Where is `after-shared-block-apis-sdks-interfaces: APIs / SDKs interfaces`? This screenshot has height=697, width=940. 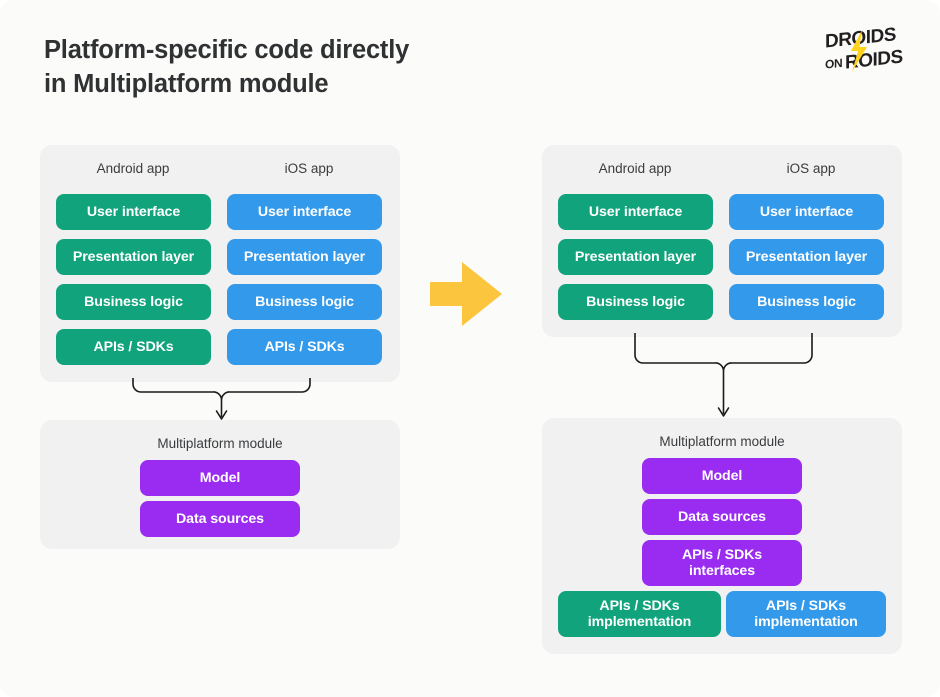
after-shared-block-apis-sdks-interfaces: APIs / SDKs interfaces is located at coordinates (722, 563).